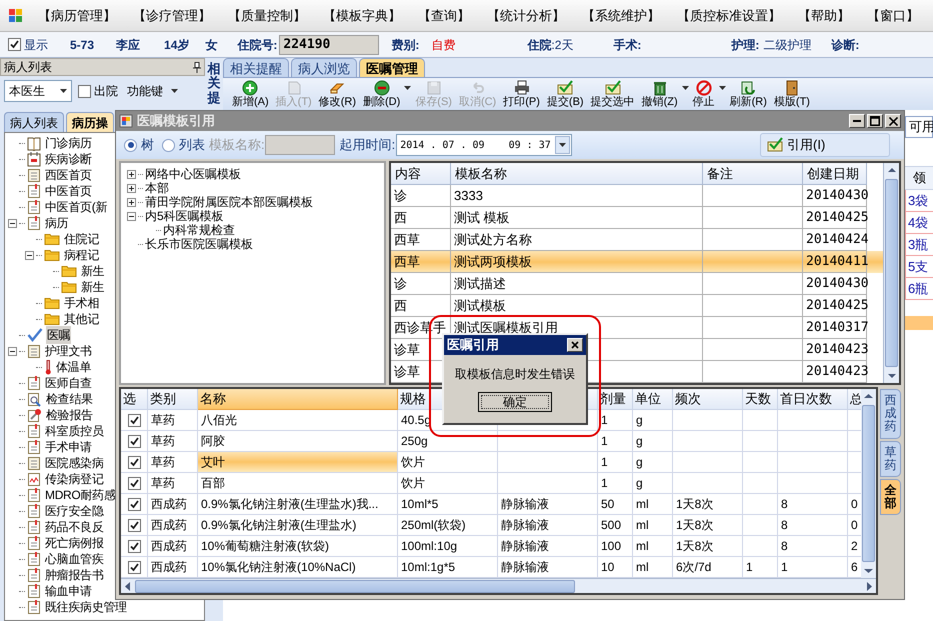 The height and width of the screenshot is (621, 933). What do you see at coordinates (298, 399) in the screenshot?
I see `column-header: 名称` at bounding box center [298, 399].